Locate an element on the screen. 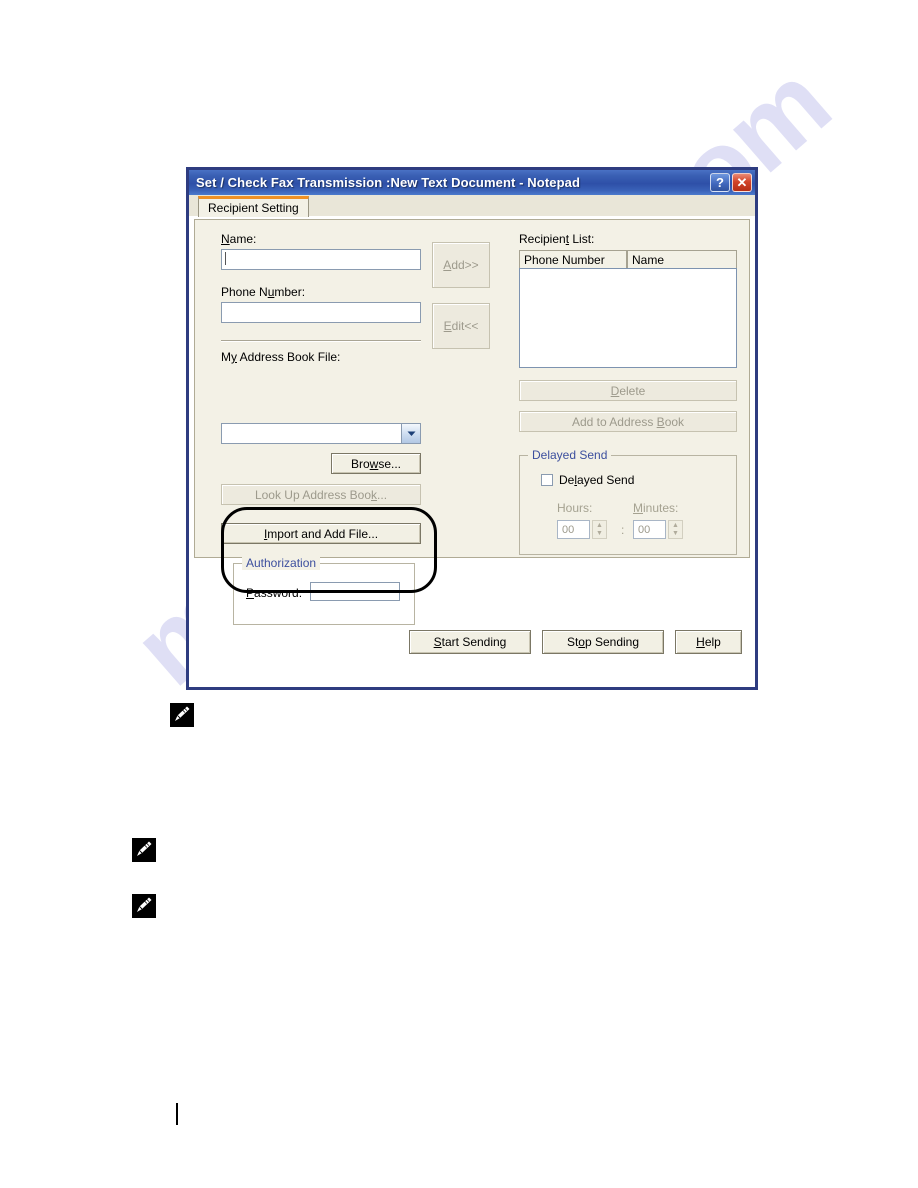 Image resolution: width=918 pixels, height=1188 pixels. authorization-group: Authorization Password: is located at coordinates (324, 590).